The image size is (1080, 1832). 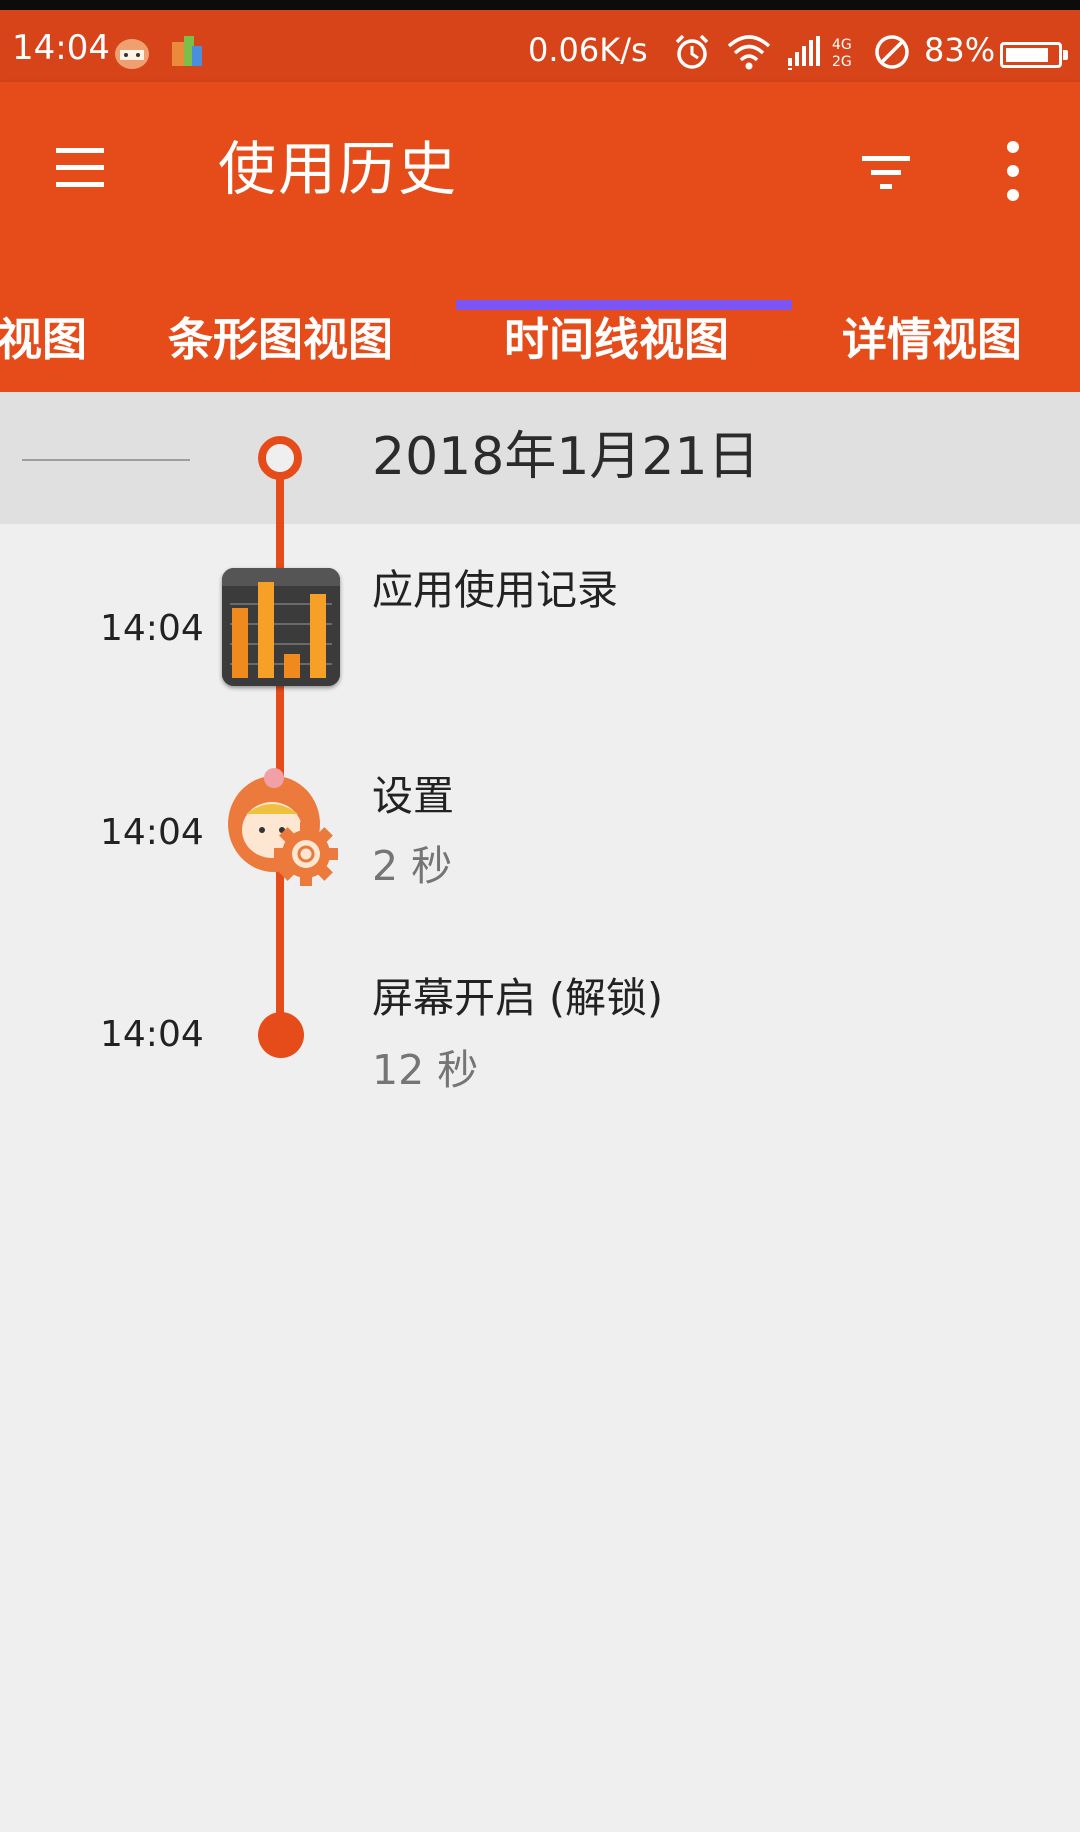 I want to click on battery-fill, so click(x=1027, y=55).